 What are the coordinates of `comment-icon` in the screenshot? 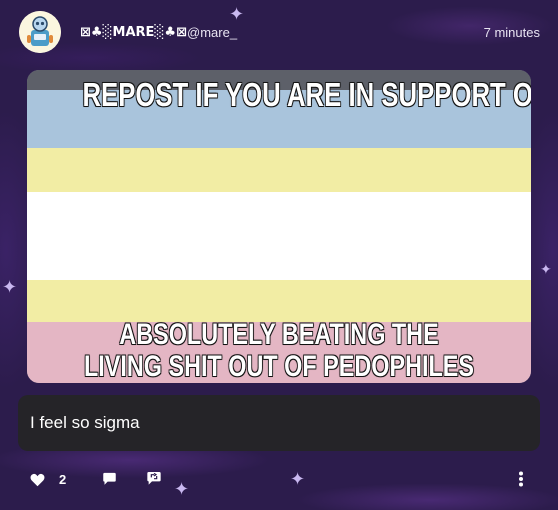 It's located at (109, 478).